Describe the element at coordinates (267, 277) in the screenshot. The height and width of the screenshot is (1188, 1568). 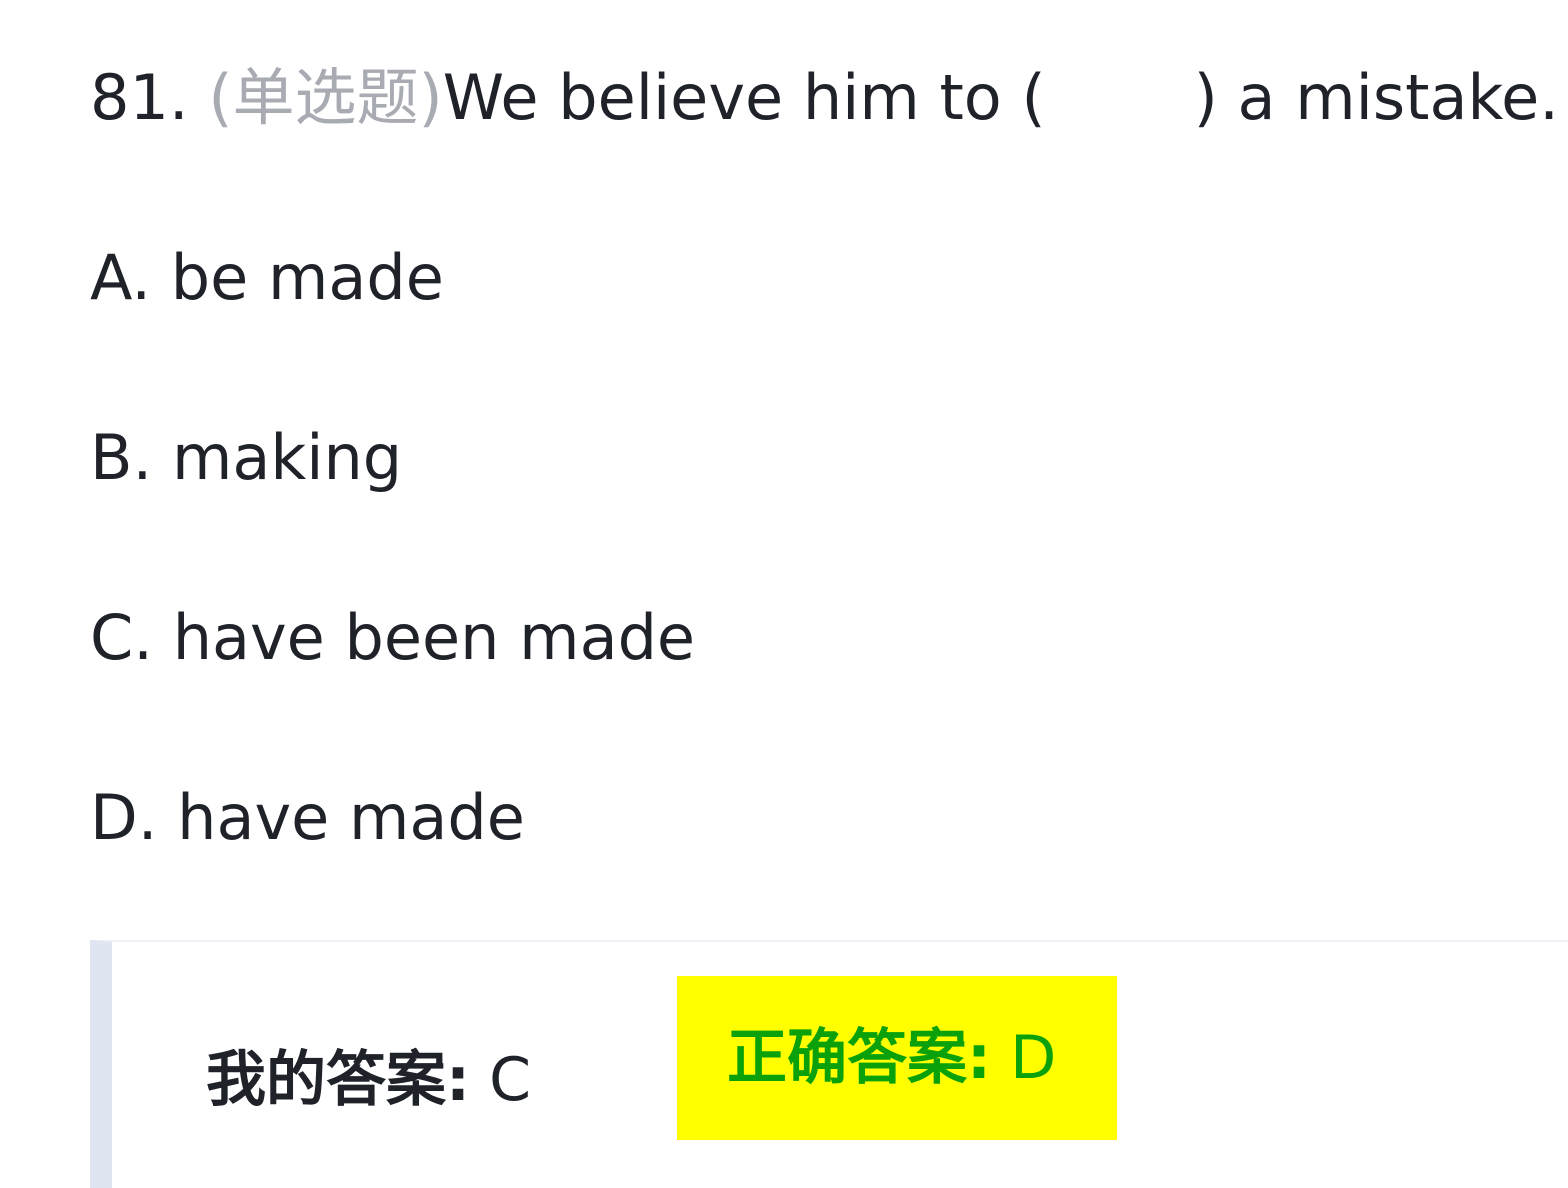
I see `option-a: A. be made` at that location.